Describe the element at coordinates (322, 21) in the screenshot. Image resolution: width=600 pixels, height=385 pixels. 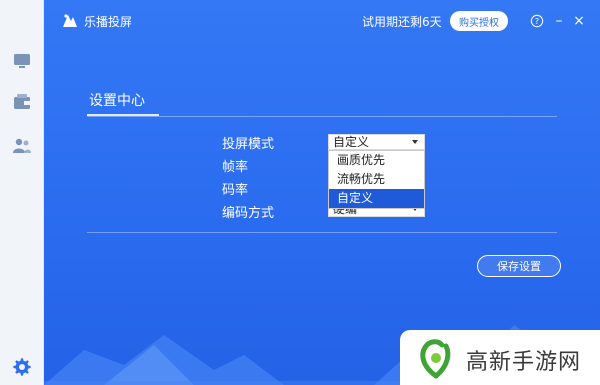
I see `title-bar: 乐播投屏 试用期还剩6天 购买授权 ? – ×` at that location.